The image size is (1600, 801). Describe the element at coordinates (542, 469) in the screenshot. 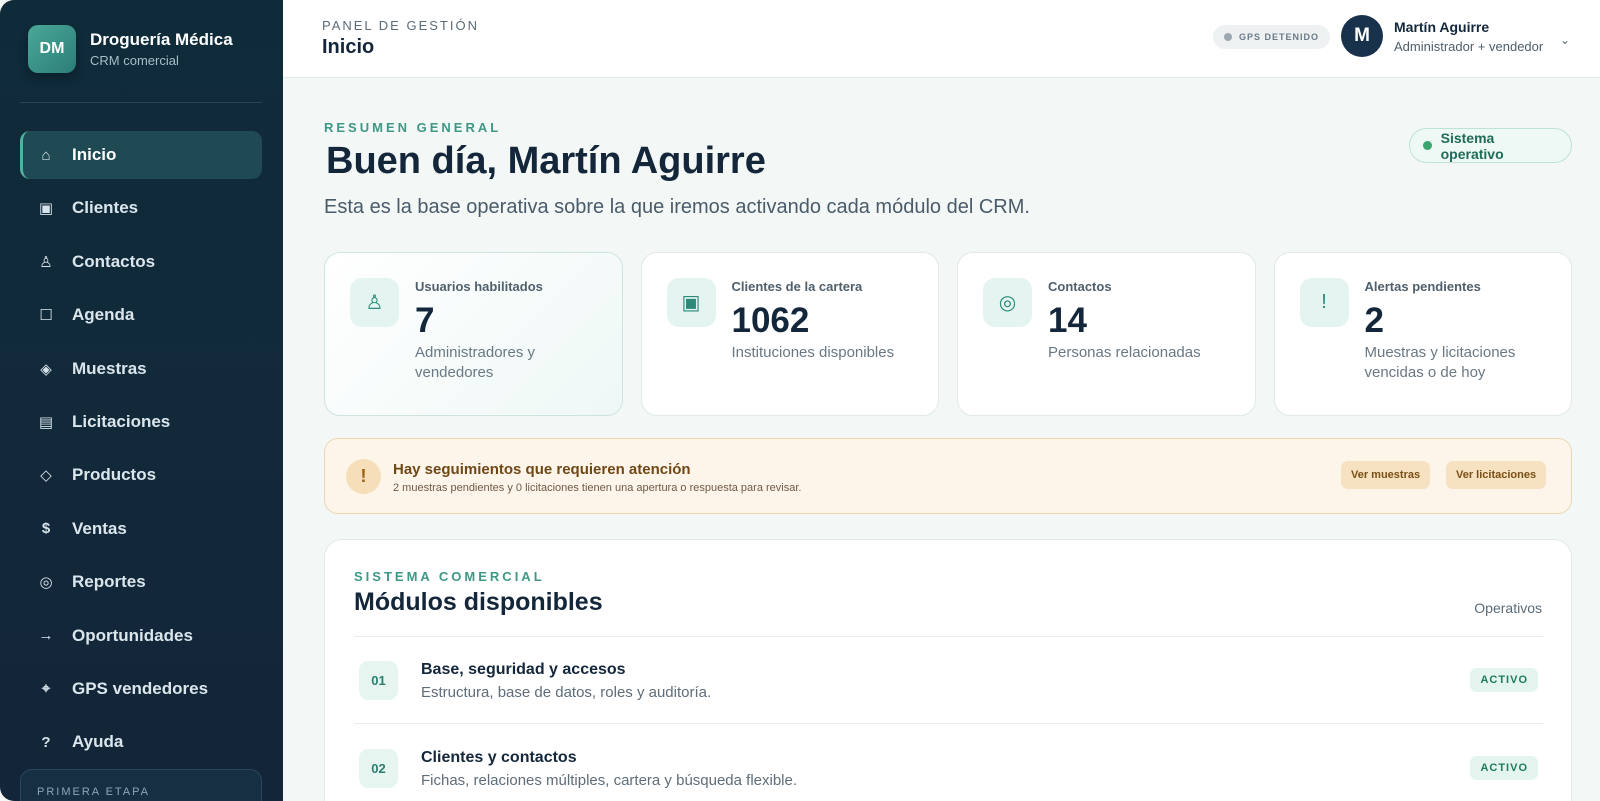

I see `alert-title: Hay seguimientos que requieren atención` at that location.